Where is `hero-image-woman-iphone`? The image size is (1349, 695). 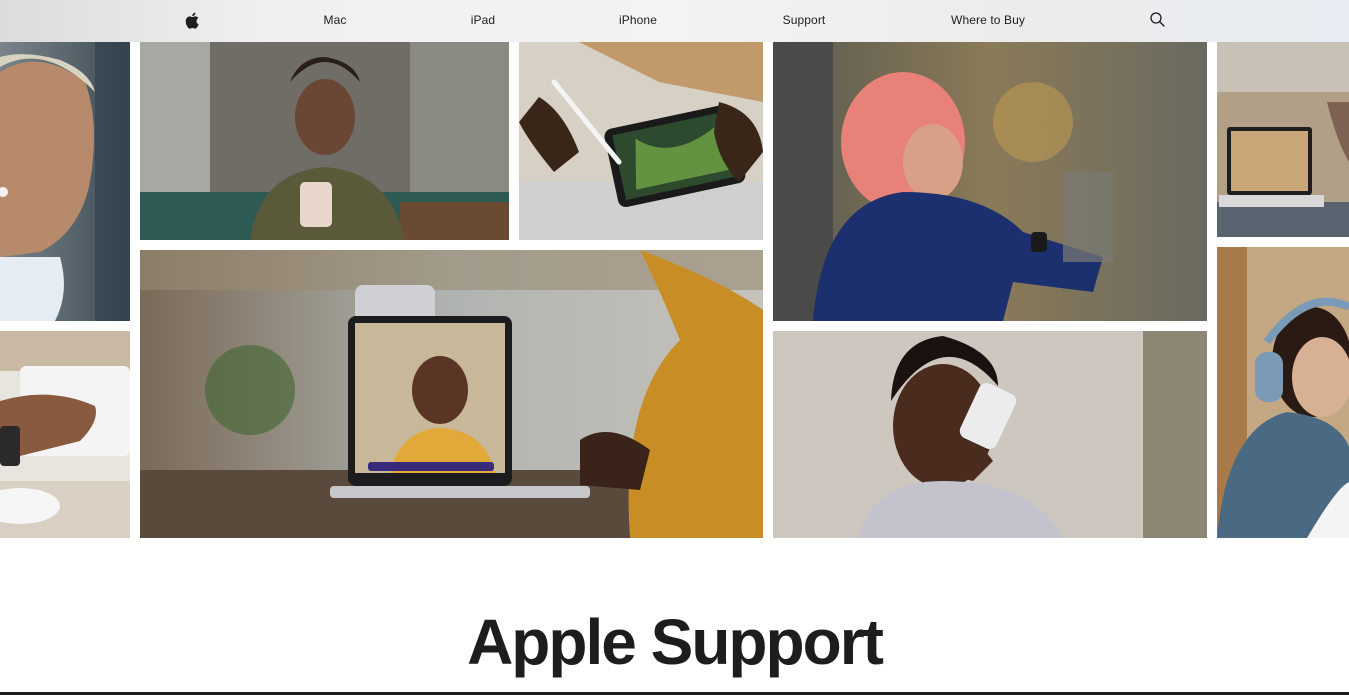 hero-image-woman-iphone is located at coordinates (324, 141).